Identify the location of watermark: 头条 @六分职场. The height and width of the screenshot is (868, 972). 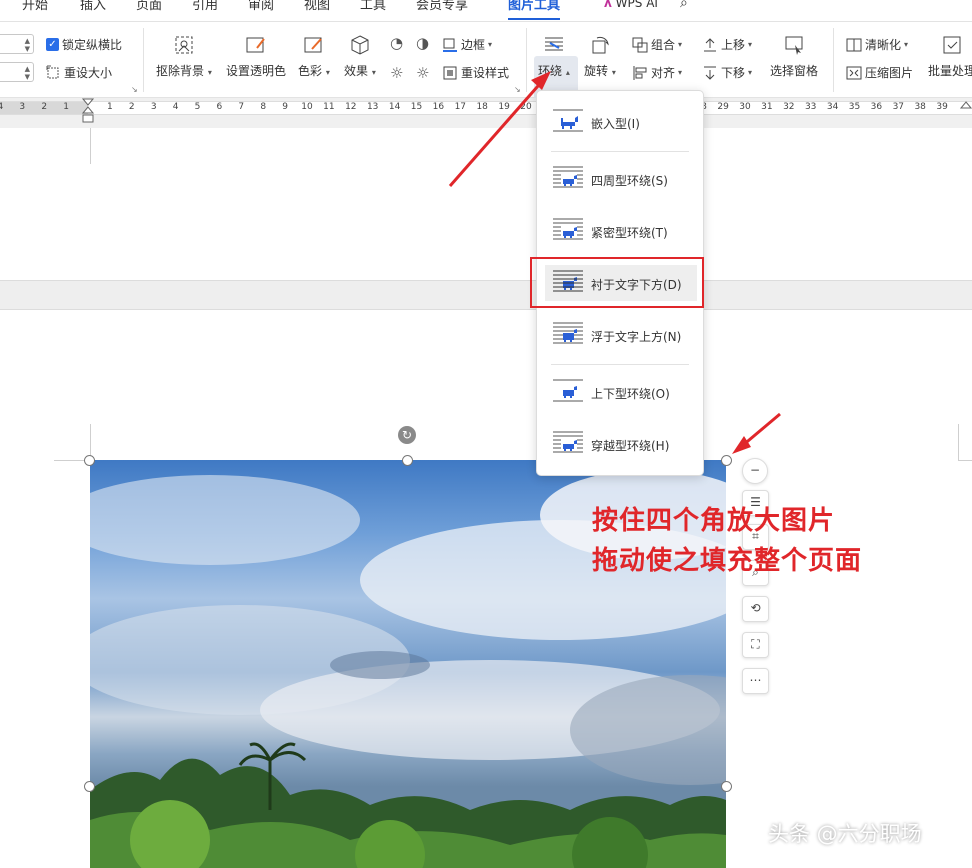
(845, 834).